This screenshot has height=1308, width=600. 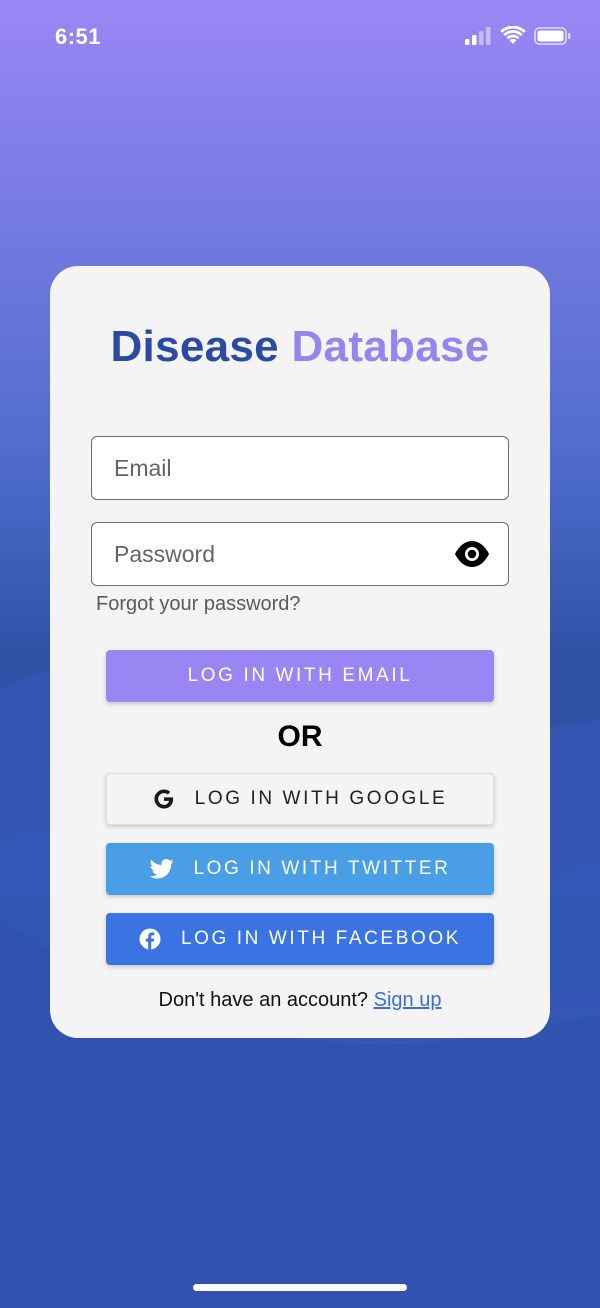 I want to click on signup-link: Sign up, so click(x=408, y=1000).